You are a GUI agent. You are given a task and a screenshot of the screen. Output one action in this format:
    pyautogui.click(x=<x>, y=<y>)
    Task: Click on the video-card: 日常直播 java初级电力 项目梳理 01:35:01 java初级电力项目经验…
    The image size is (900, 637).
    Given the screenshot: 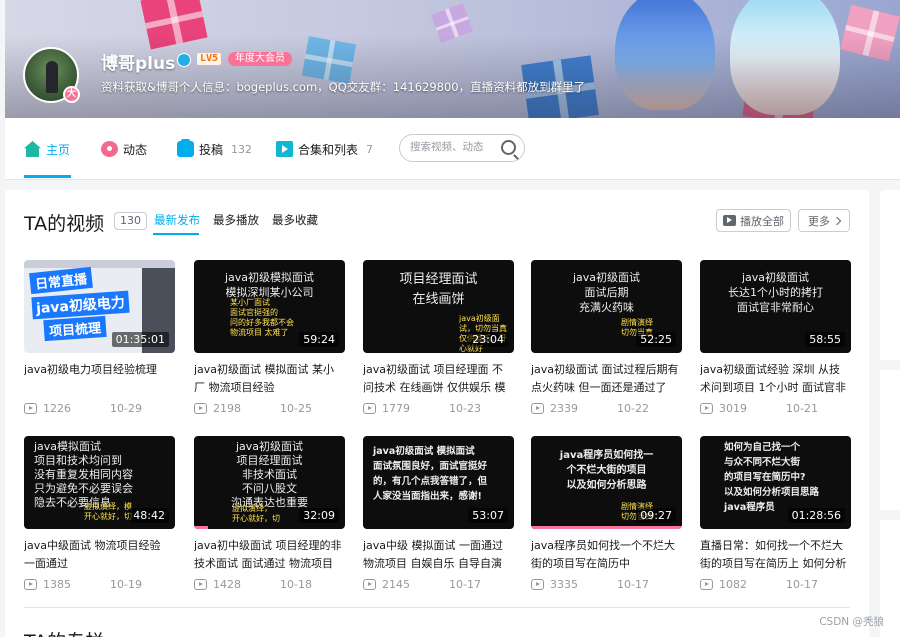 What is the action you would take?
    pyautogui.click(x=99, y=337)
    